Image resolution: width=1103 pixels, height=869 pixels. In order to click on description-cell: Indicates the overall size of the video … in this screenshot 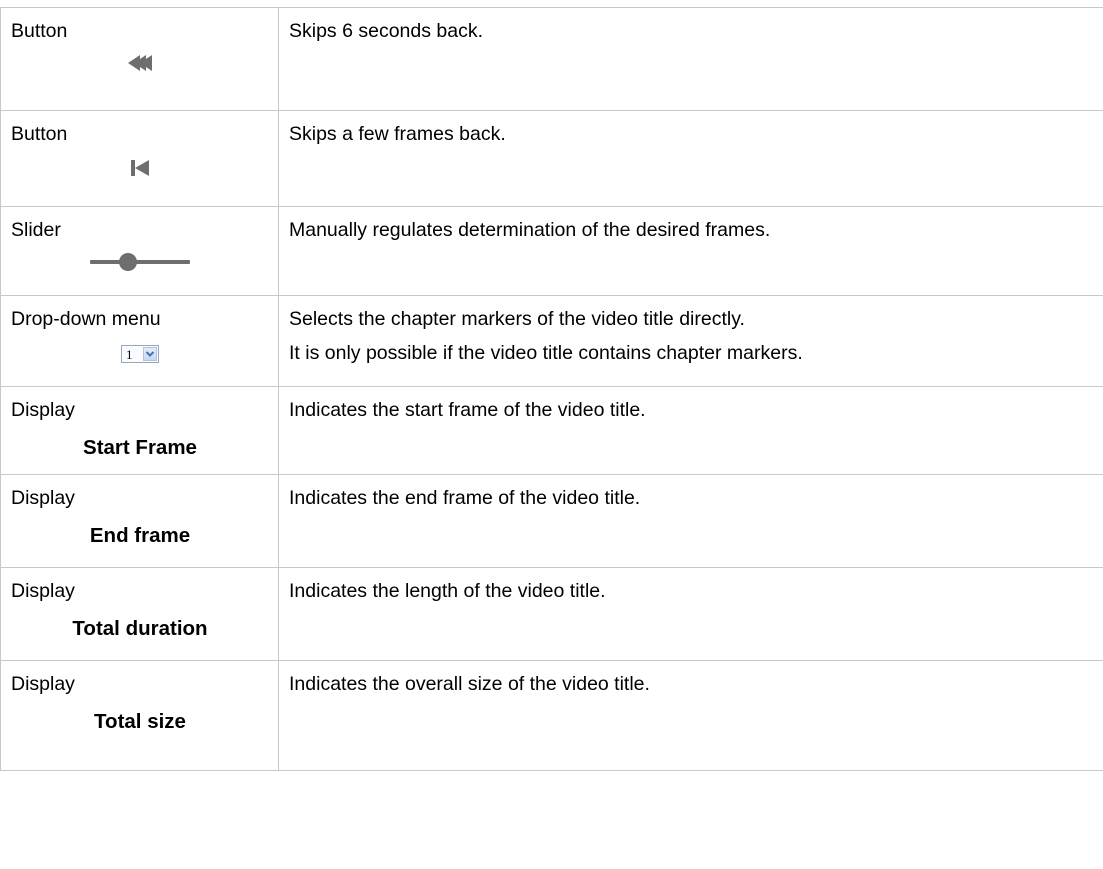, I will do `click(690, 715)`.